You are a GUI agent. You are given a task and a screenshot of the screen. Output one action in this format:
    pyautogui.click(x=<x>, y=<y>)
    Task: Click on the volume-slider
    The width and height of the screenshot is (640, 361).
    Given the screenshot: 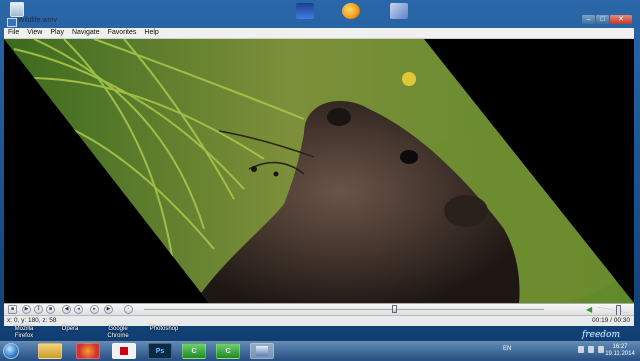 What is the action you would take?
    pyautogui.click(x=613, y=310)
    